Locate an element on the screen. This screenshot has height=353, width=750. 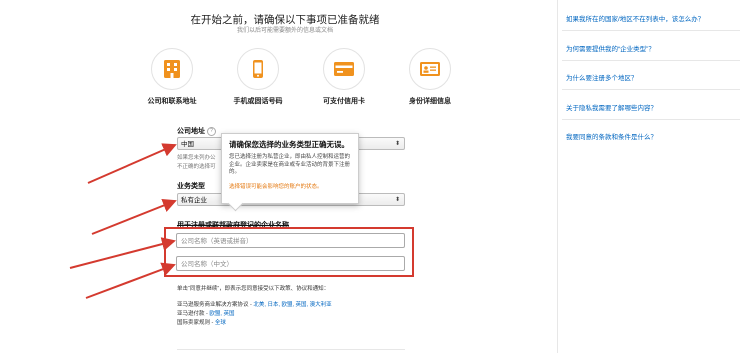
arrow-to-business-type is located at coordinates (134, 216).